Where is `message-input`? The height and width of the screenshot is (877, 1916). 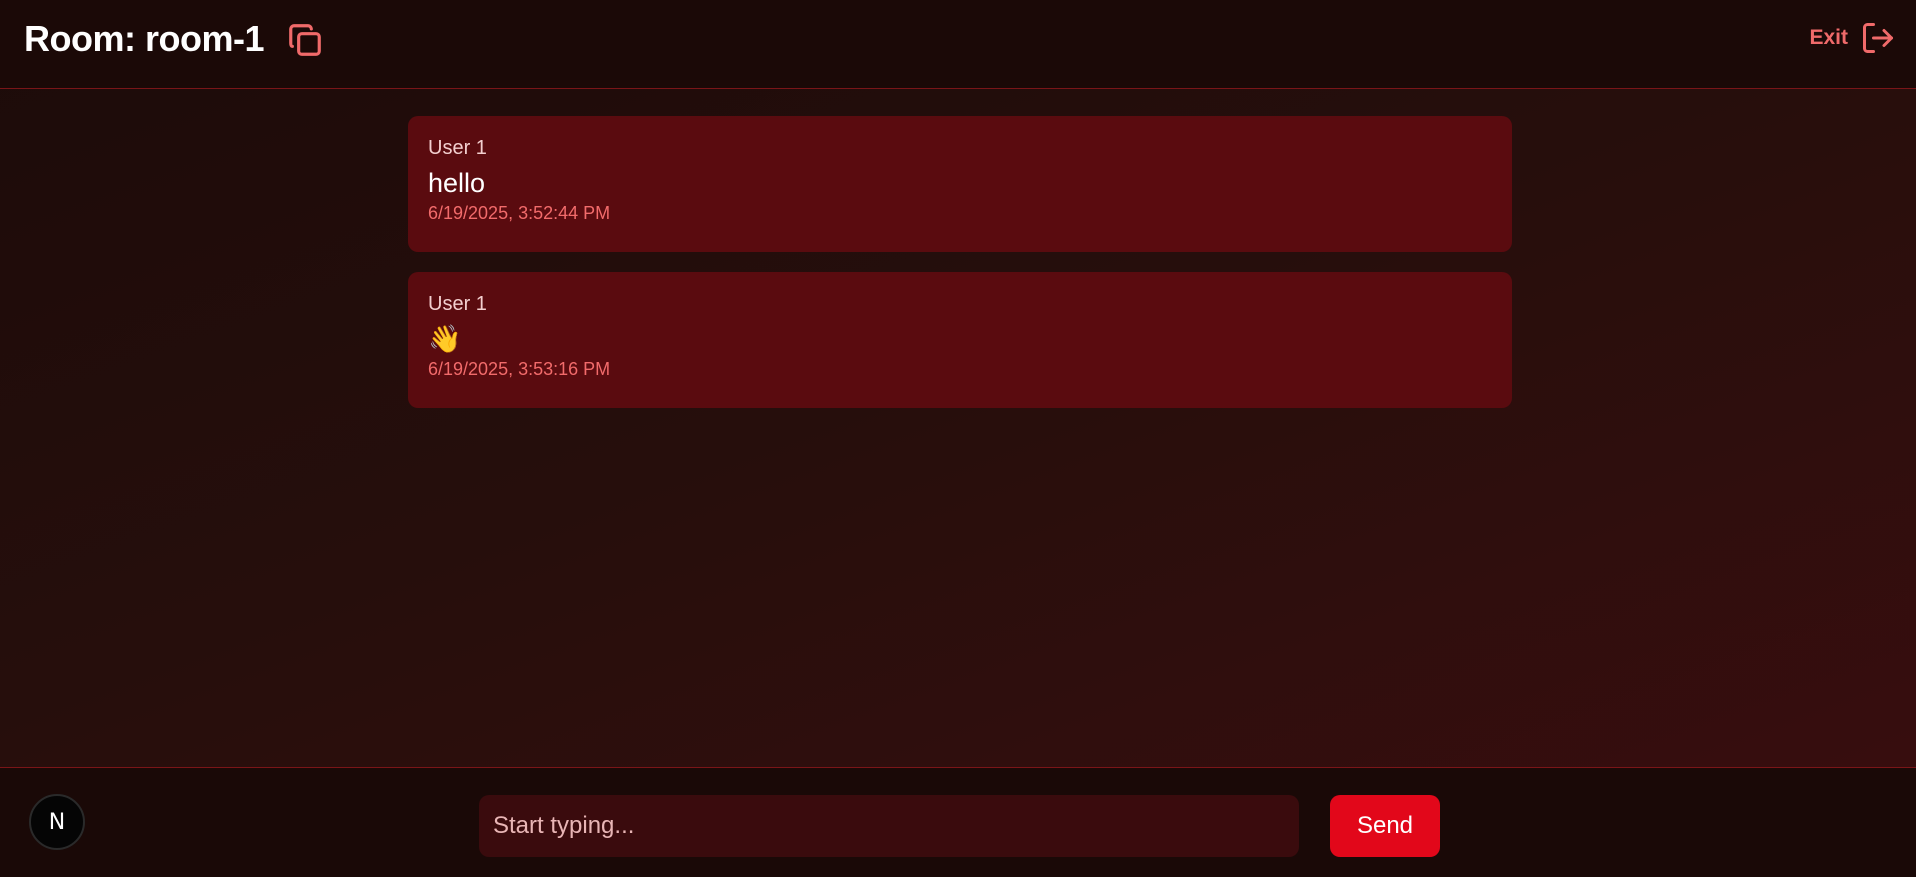 message-input is located at coordinates (889, 826).